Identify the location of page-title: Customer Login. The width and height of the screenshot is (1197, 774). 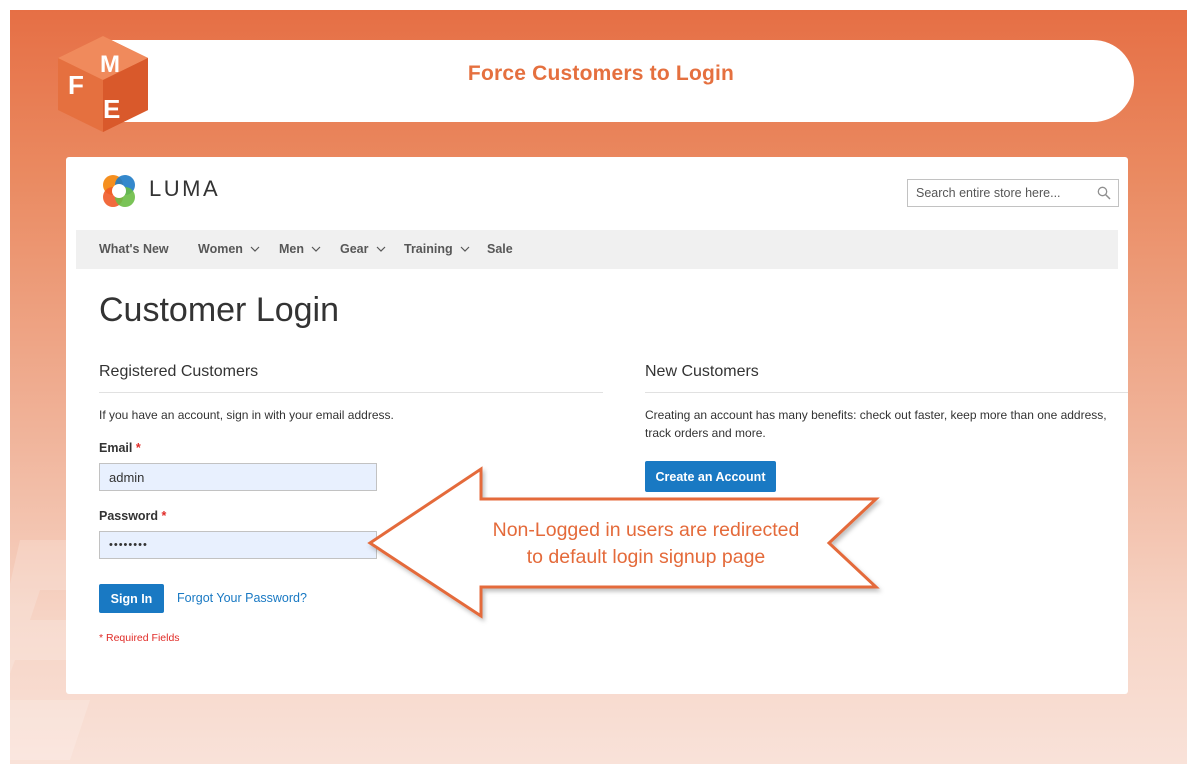
(219, 310).